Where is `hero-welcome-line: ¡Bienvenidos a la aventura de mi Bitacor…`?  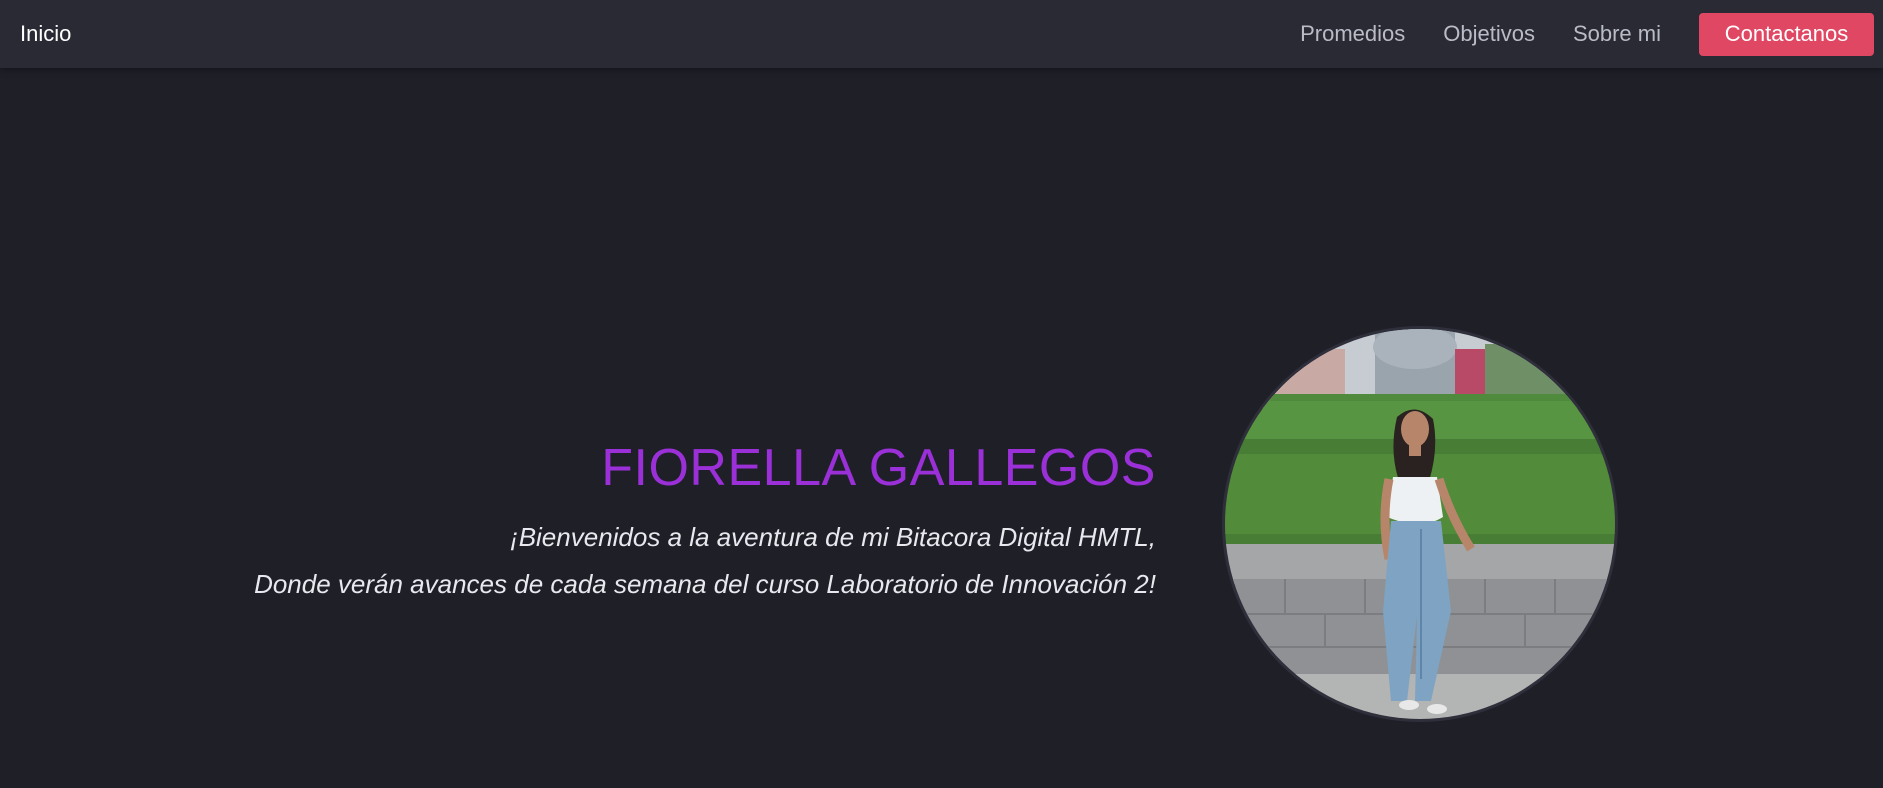
hero-welcome-line: ¡Bienvenidos a la aventura de mi Bitacor… is located at coordinates (833, 537).